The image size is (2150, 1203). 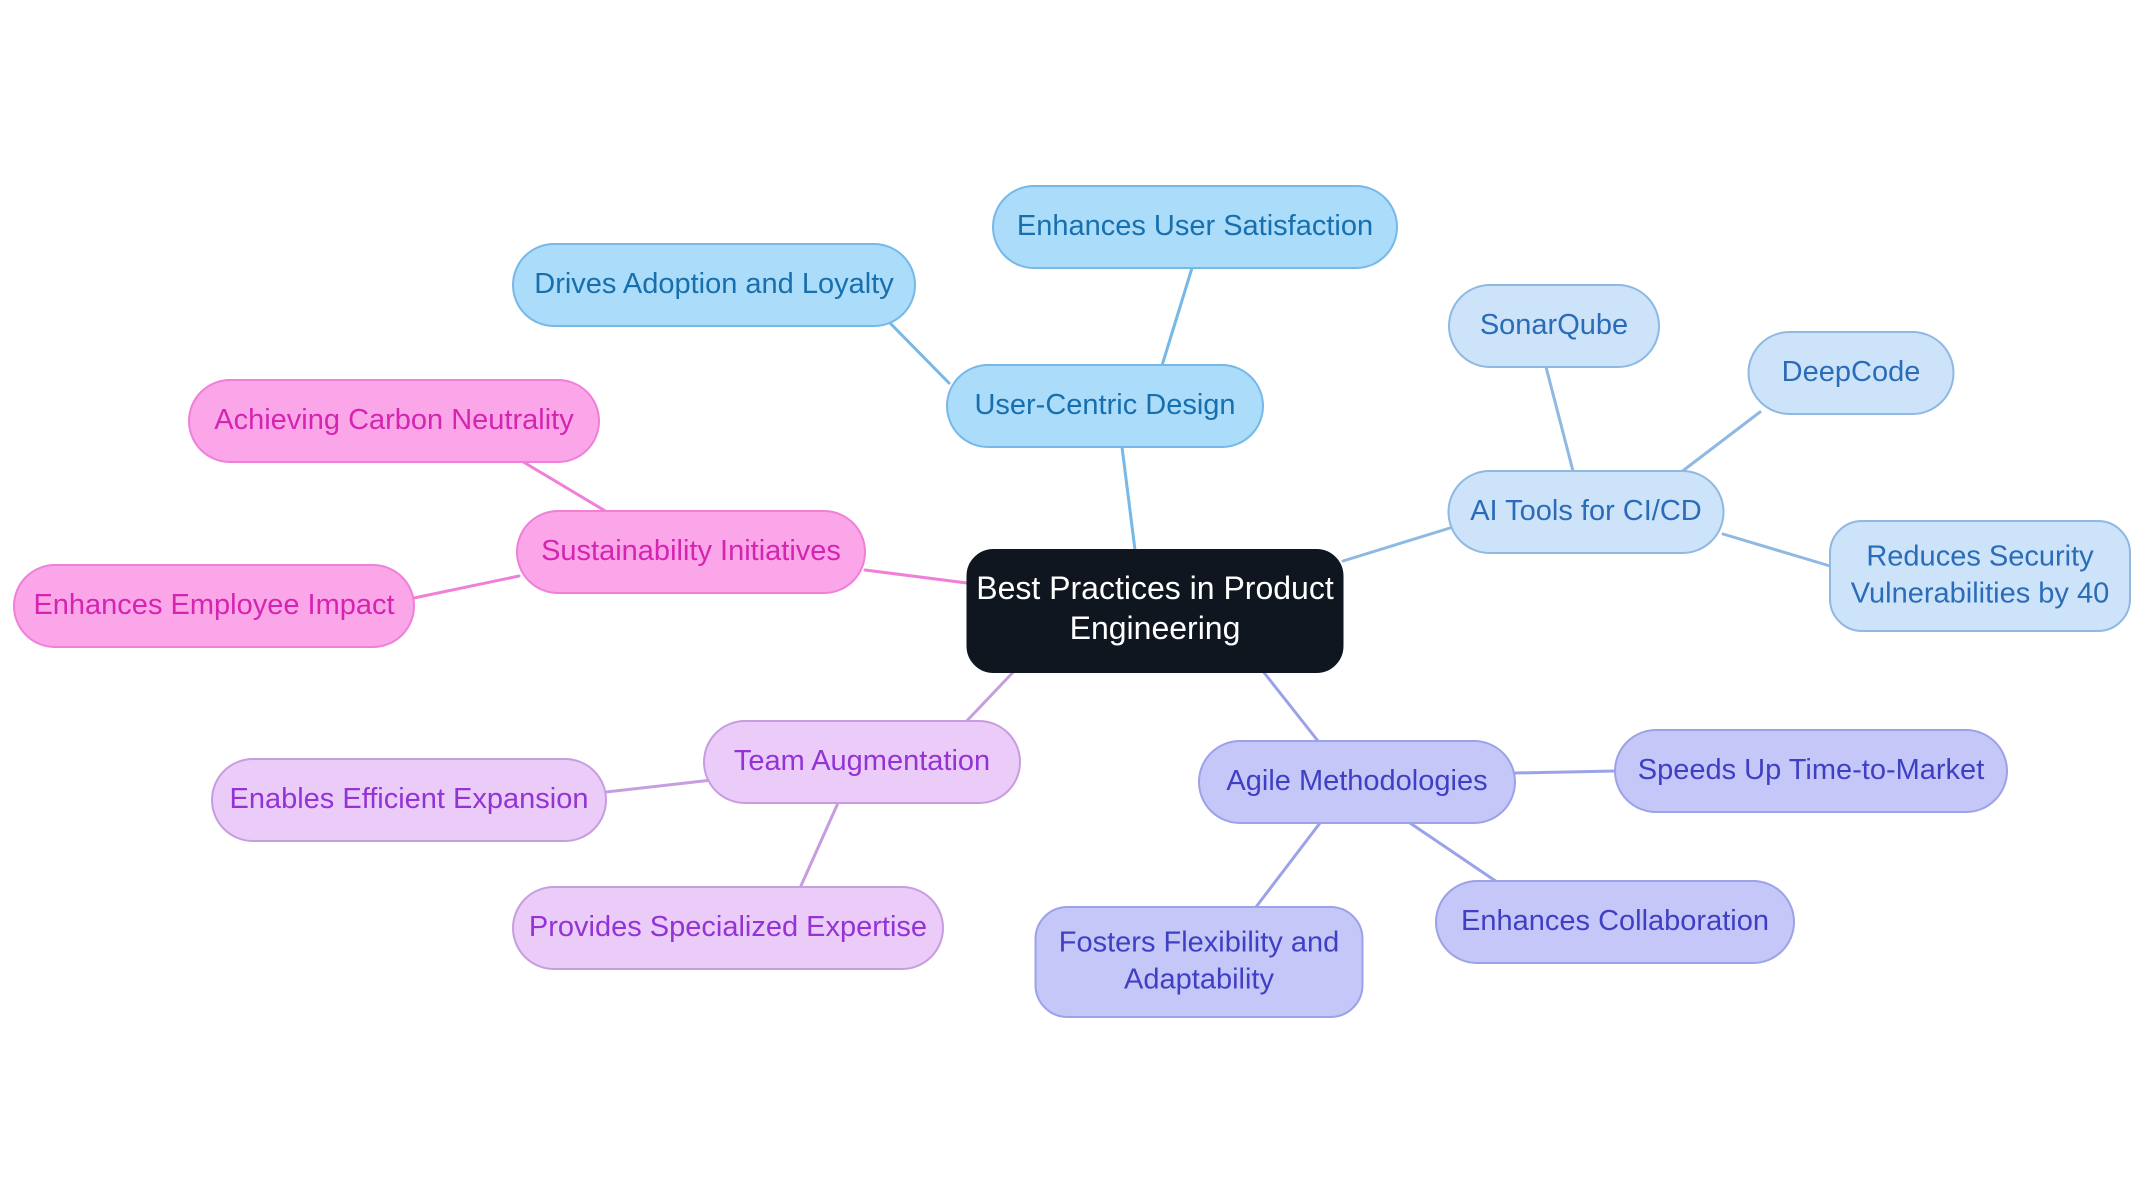 I want to click on node-agile-methodologies: Agile Methodologies, so click(x=1357, y=782).